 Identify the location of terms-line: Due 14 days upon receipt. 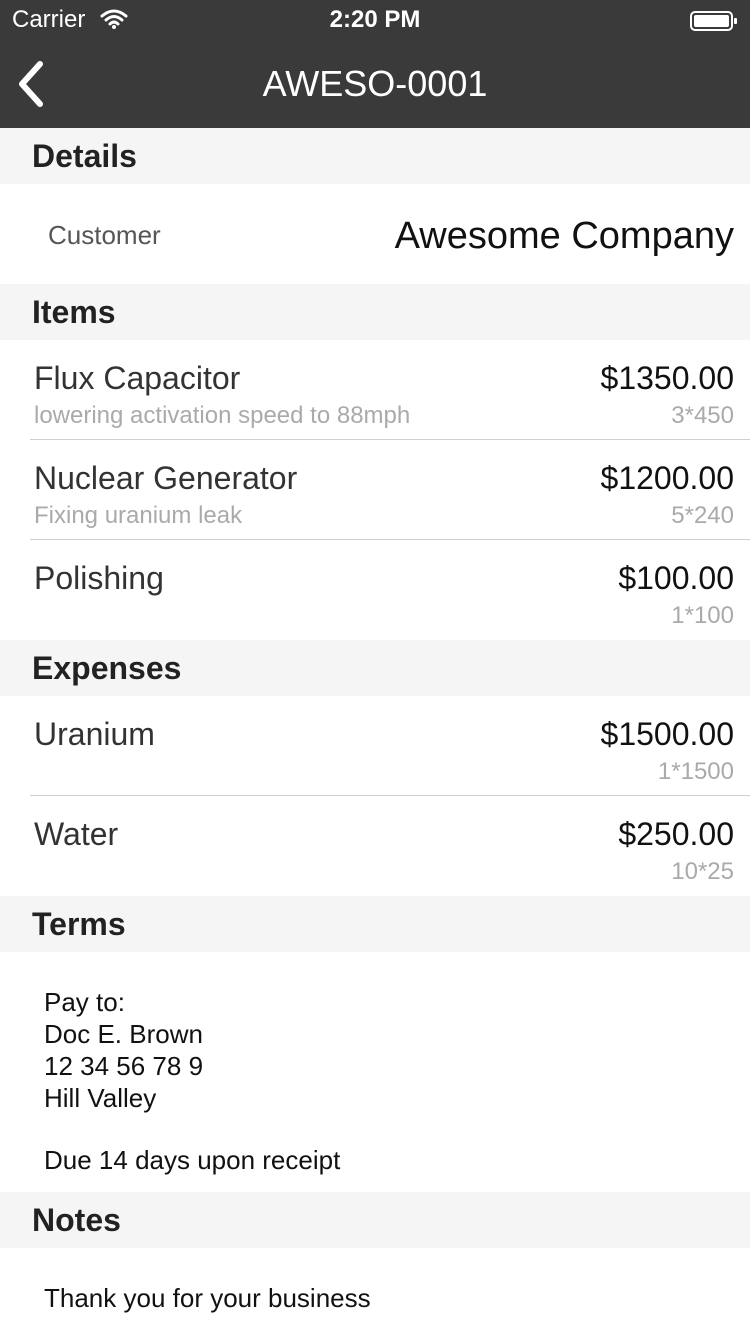
(192, 1160).